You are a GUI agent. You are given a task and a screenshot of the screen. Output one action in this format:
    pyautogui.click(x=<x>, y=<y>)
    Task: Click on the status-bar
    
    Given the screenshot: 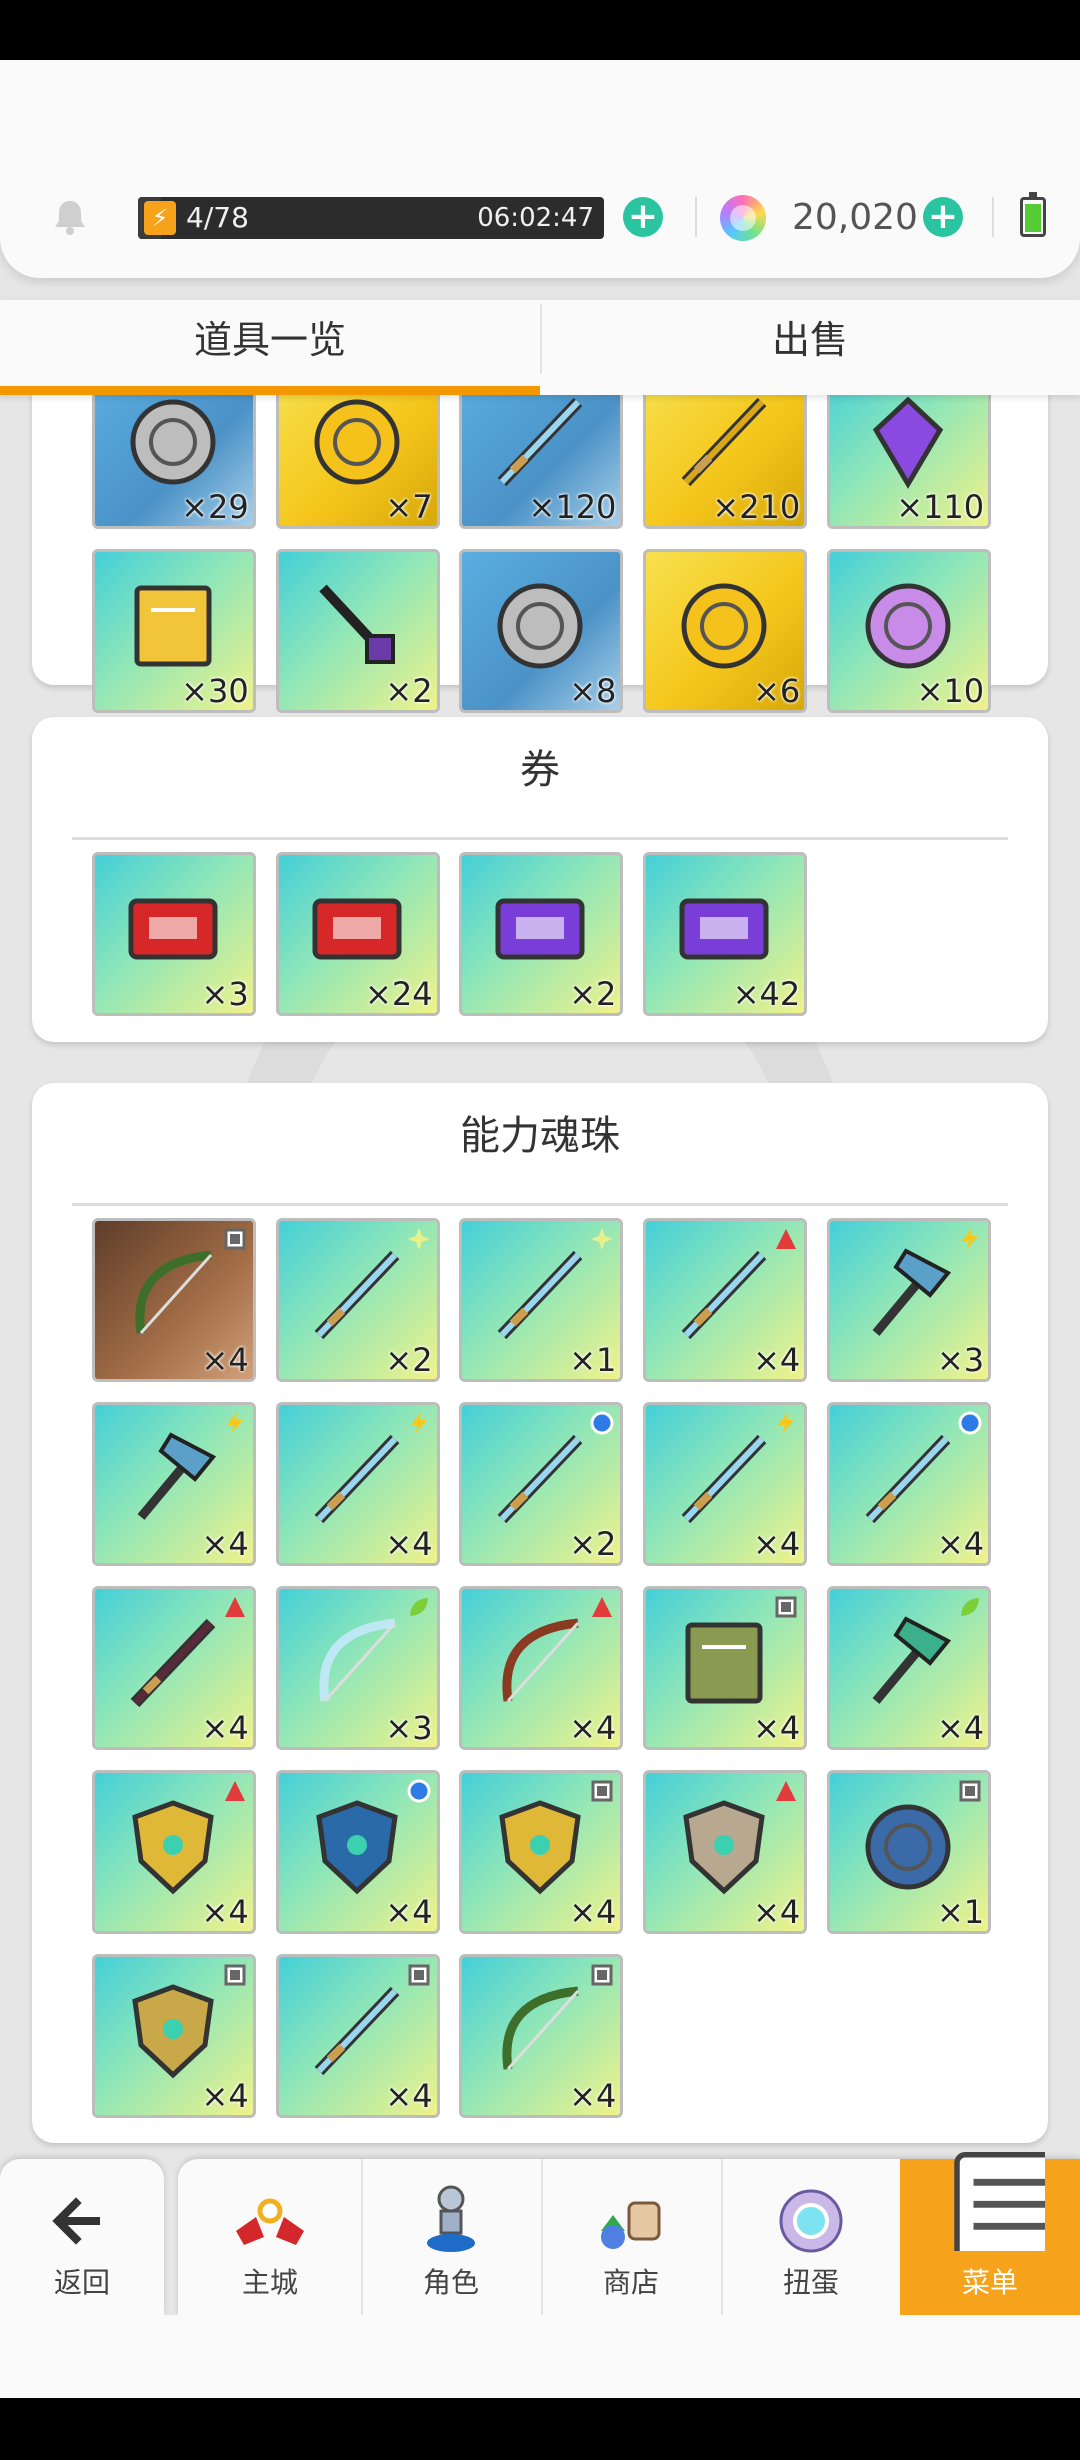 What is the action you would take?
    pyautogui.click(x=540, y=30)
    